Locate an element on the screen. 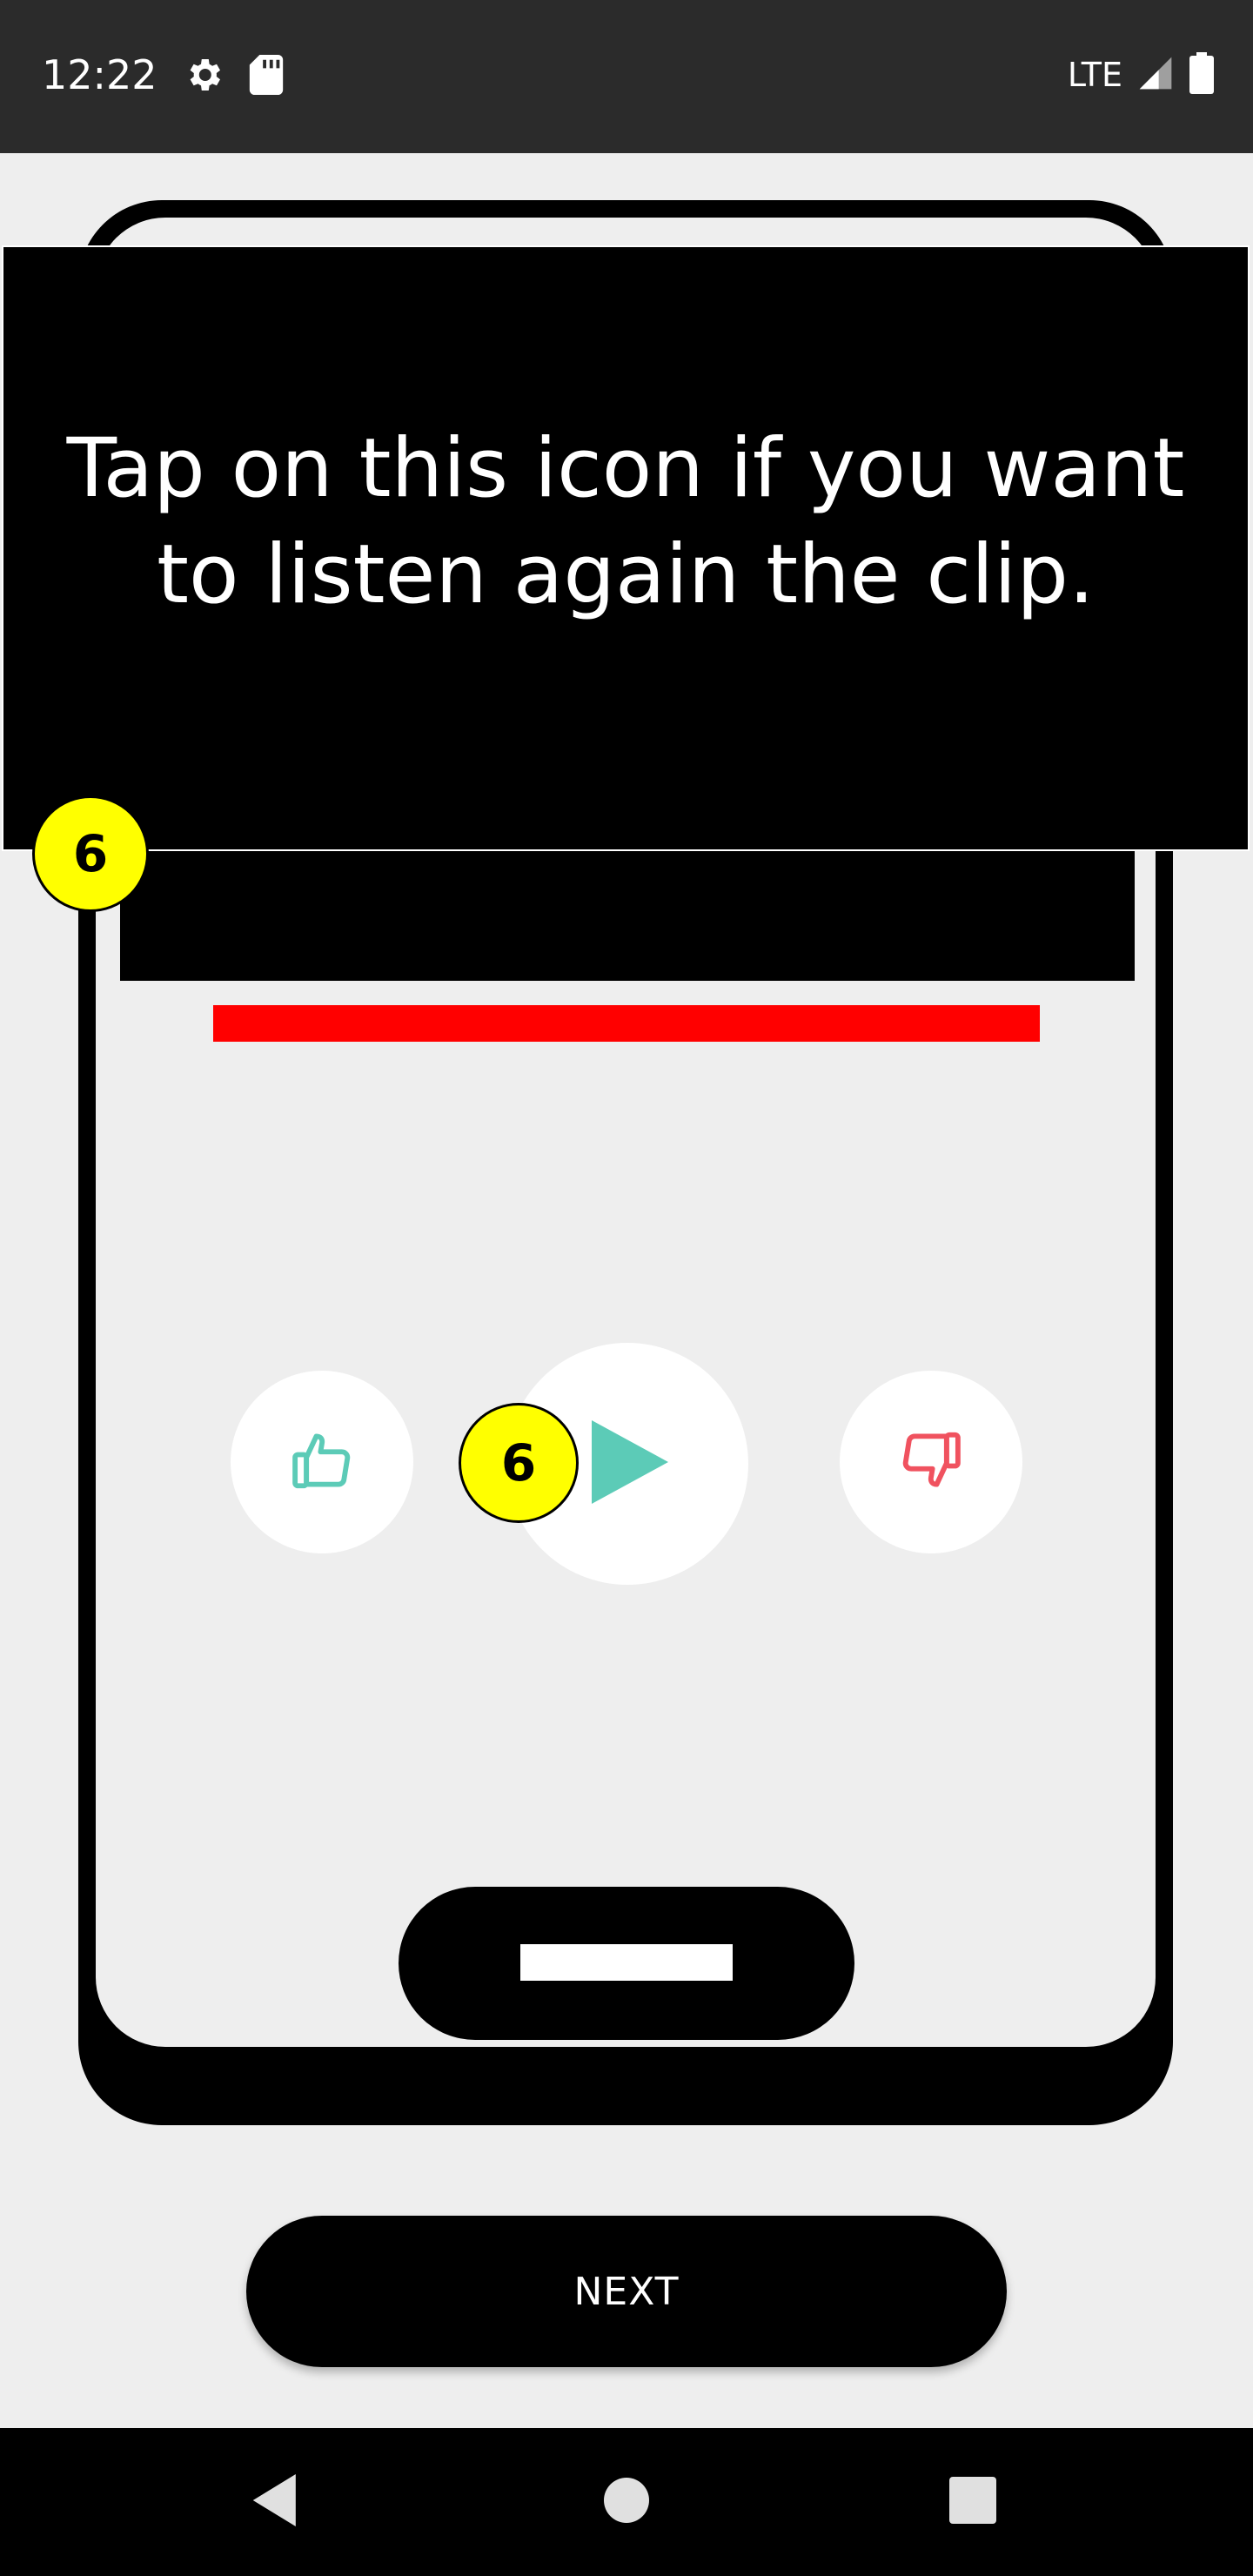  status-right: LTE is located at coordinates (1141, 74).